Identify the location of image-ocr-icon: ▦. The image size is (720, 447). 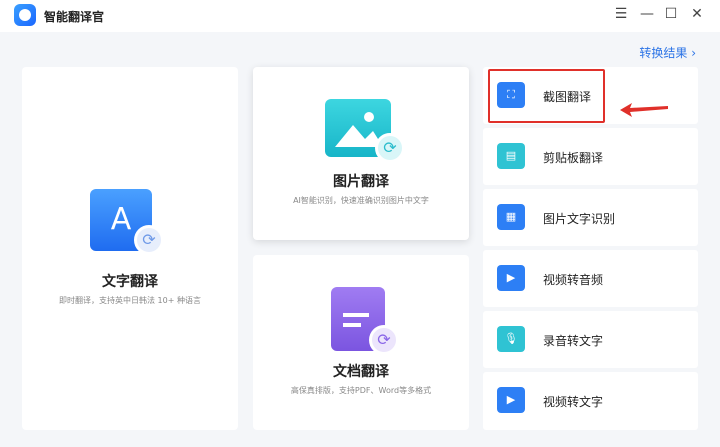
(511, 217).